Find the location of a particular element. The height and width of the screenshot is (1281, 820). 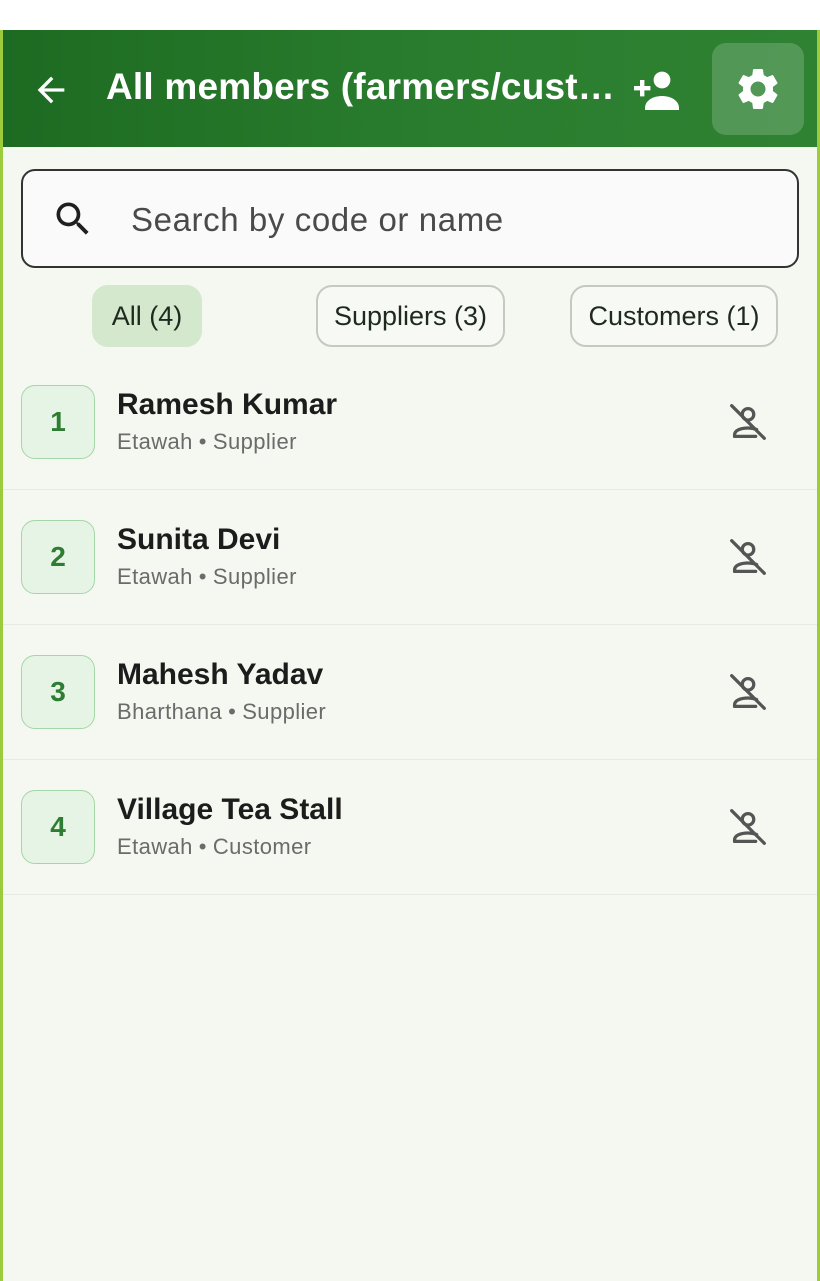

member-row: 2 Sunita Devi Etawah • Supplier is located at coordinates (410, 557).